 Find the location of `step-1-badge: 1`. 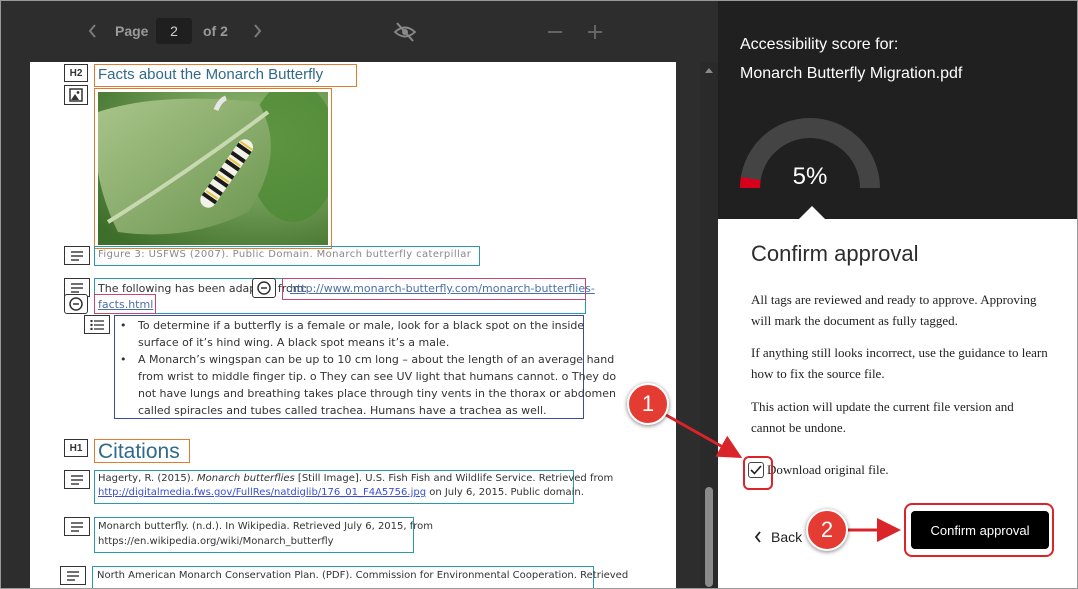

step-1-badge: 1 is located at coordinates (648, 404).